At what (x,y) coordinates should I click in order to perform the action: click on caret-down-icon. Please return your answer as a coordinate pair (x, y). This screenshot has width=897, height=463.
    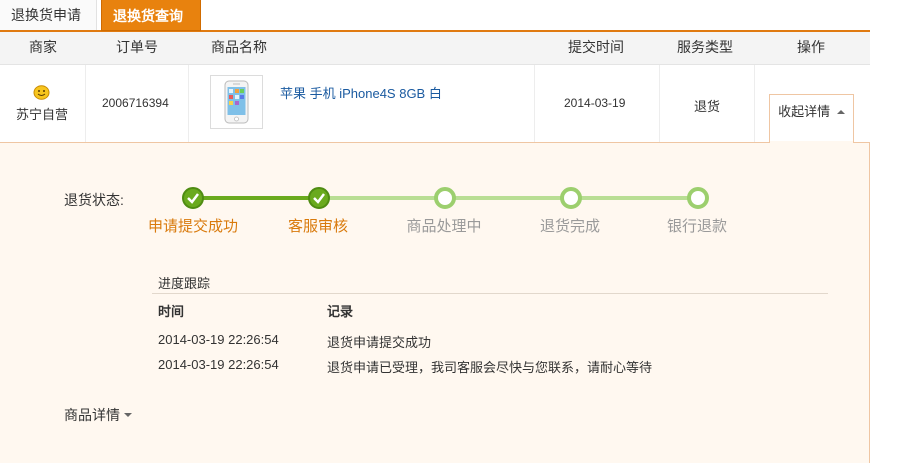
    Looking at the image, I should click on (127, 415).